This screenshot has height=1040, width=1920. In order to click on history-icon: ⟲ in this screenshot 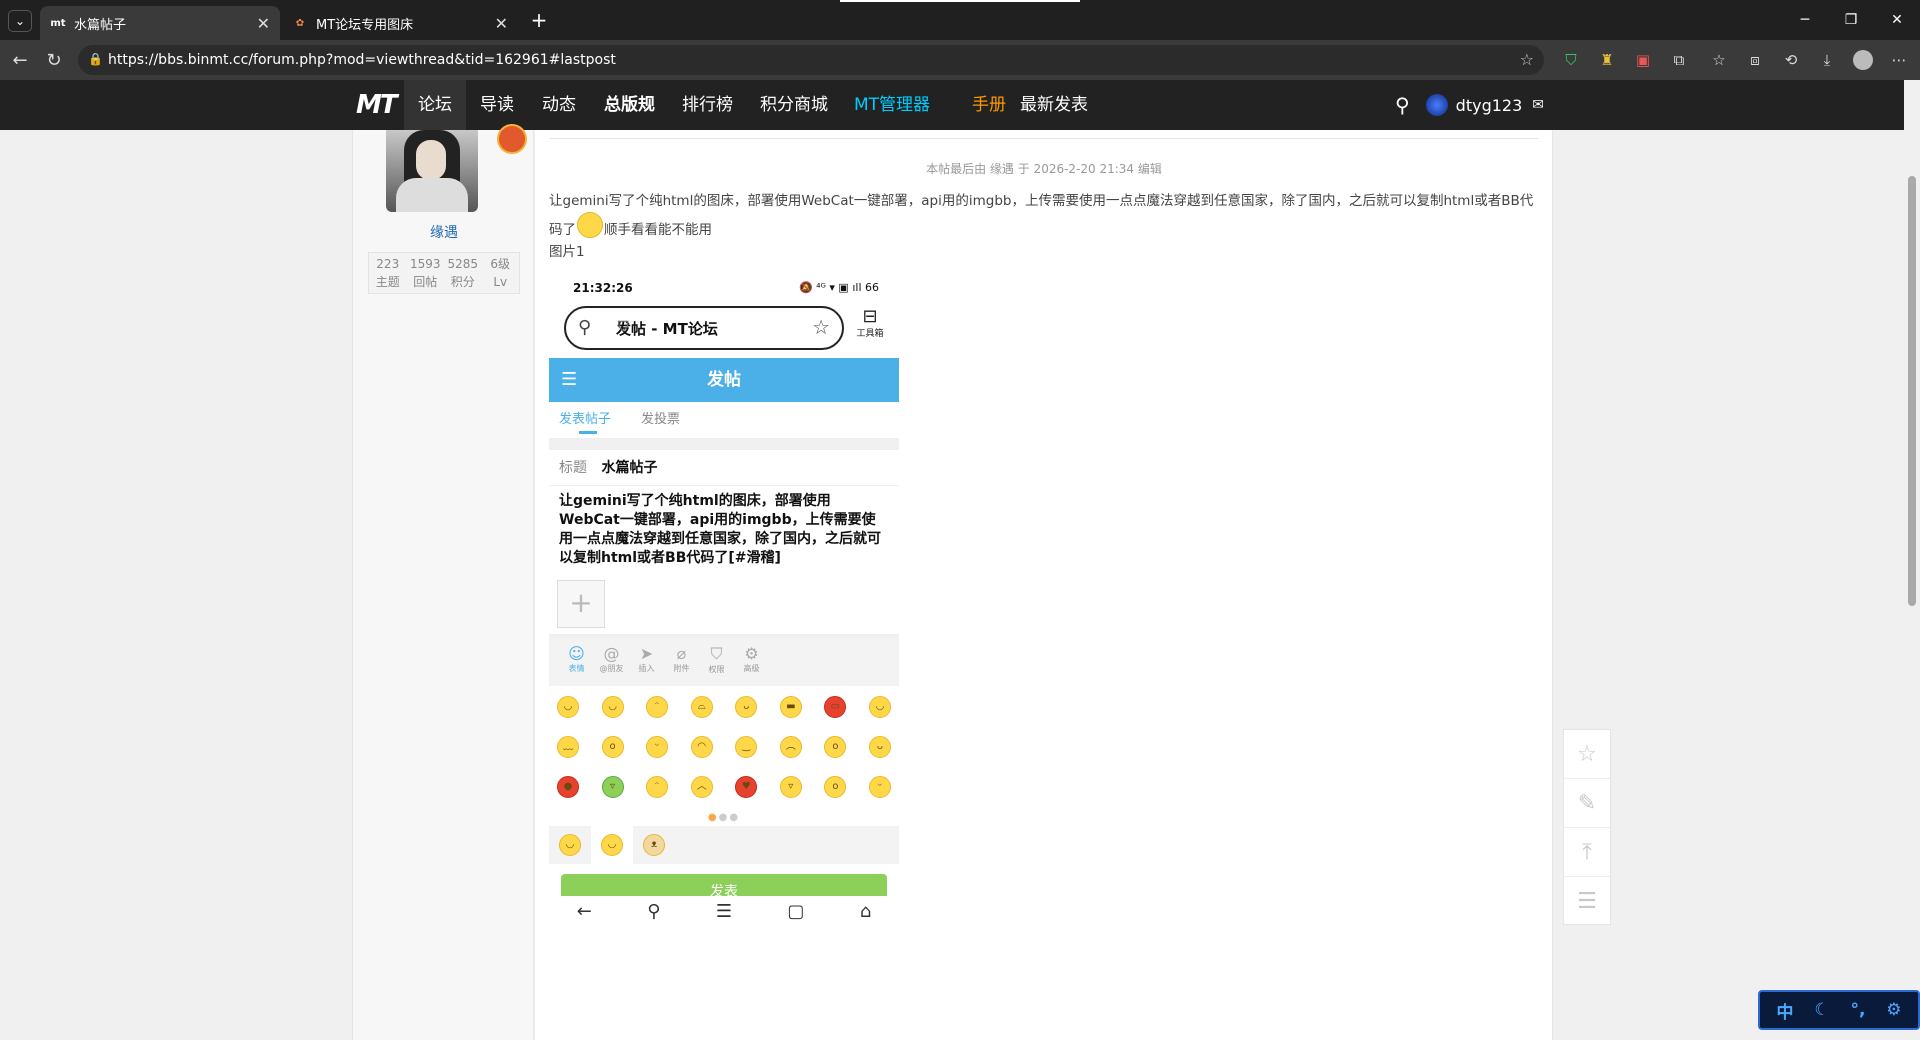, I will do `click(1791, 60)`.